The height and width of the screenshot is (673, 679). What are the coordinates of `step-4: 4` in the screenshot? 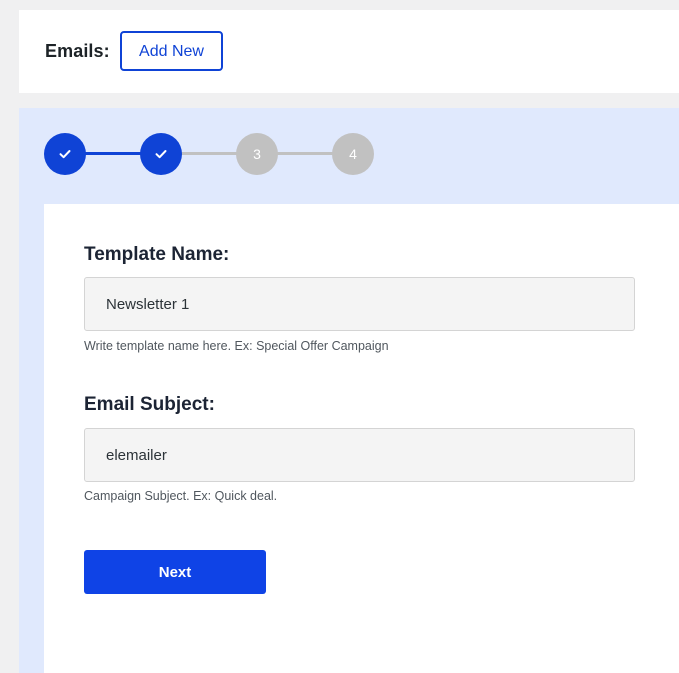 It's located at (353, 154).